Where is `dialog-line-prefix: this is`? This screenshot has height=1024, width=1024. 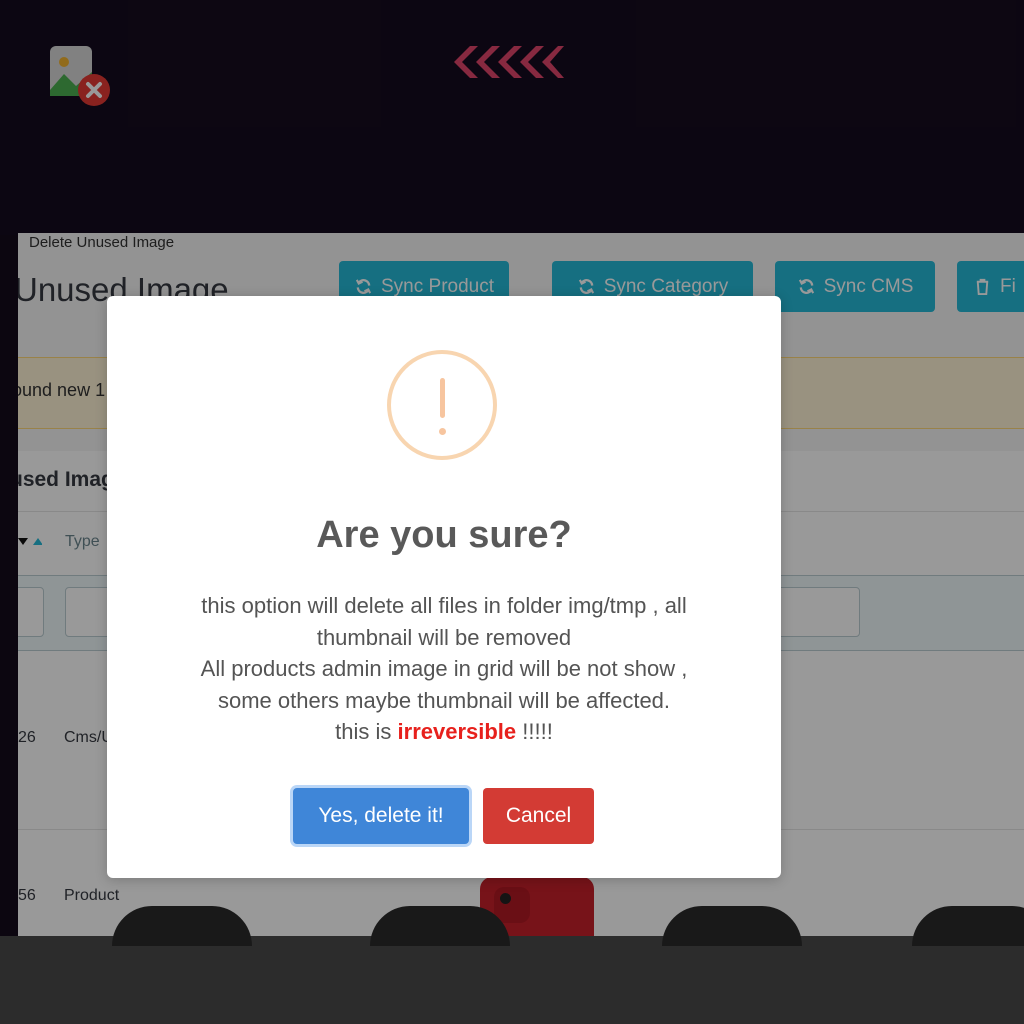 dialog-line-prefix: this is is located at coordinates (366, 731).